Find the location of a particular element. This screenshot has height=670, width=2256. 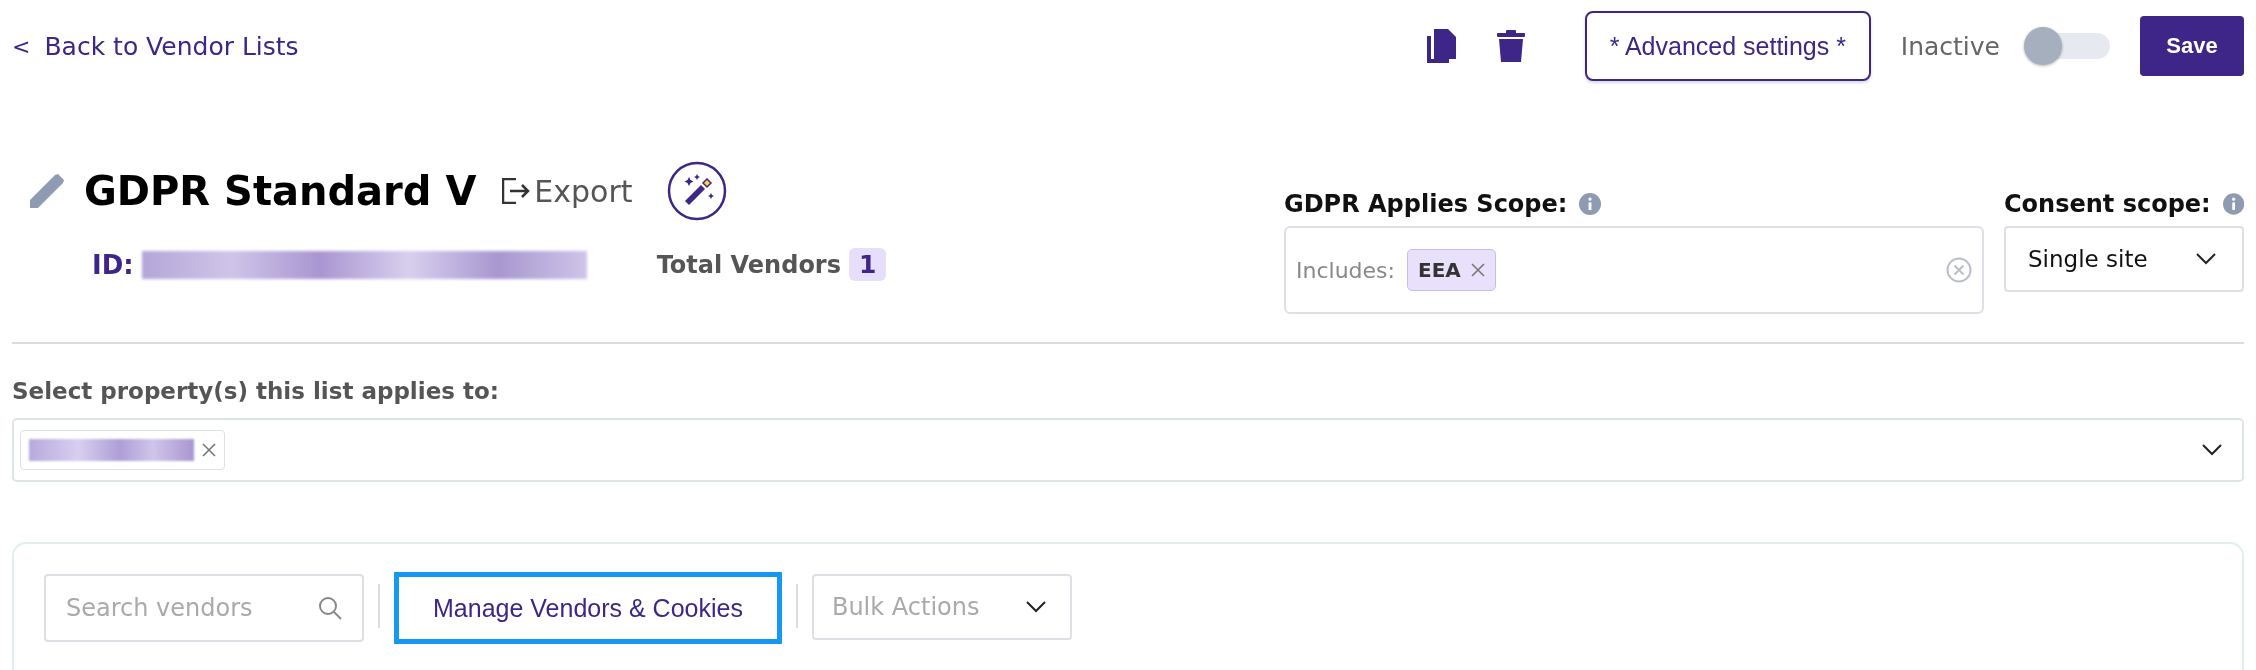

search-field: Search vendors is located at coordinates (204, 608).